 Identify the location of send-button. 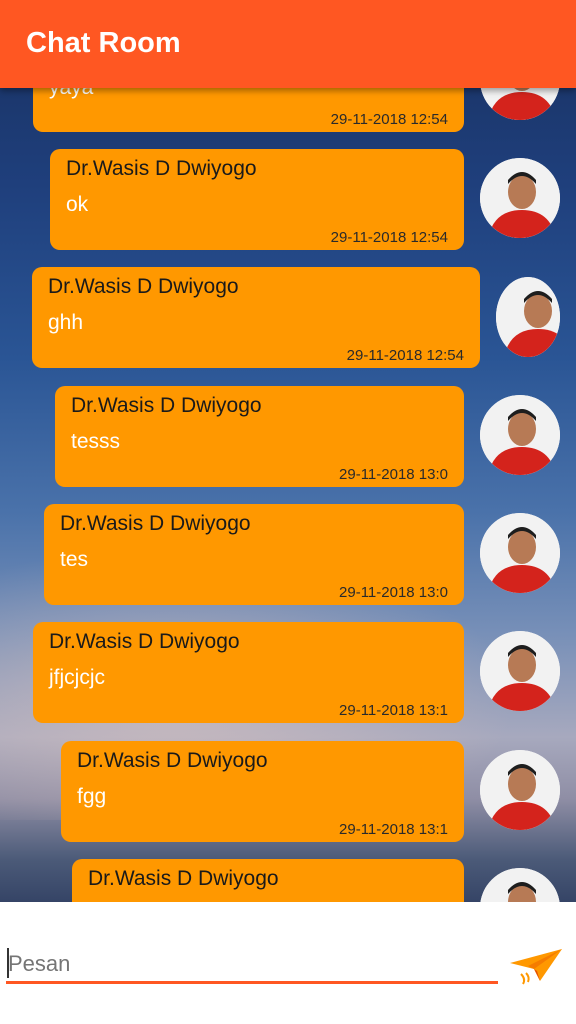
(536, 965).